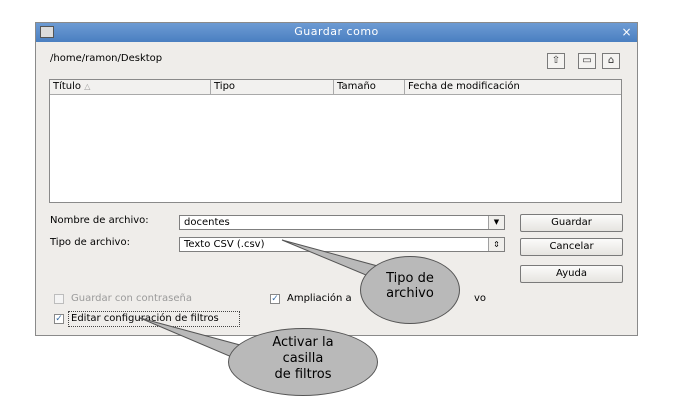 The image size is (684, 404). Describe the element at coordinates (303, 358) in the screenshot. I see `filters-callout-line2: casilla` at that location.